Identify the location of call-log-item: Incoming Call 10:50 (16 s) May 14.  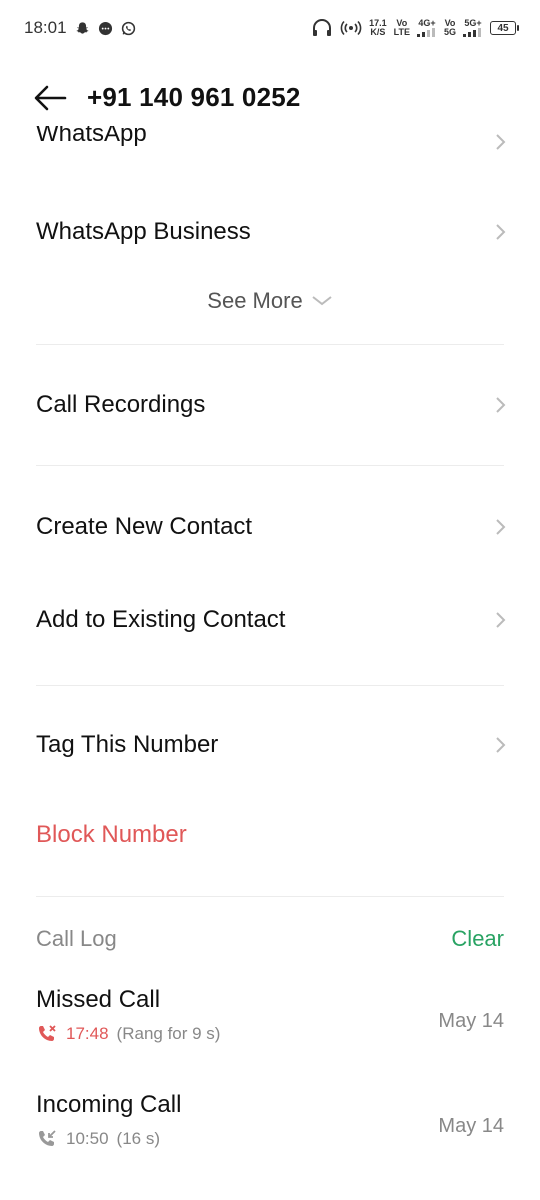
(270, 1131).